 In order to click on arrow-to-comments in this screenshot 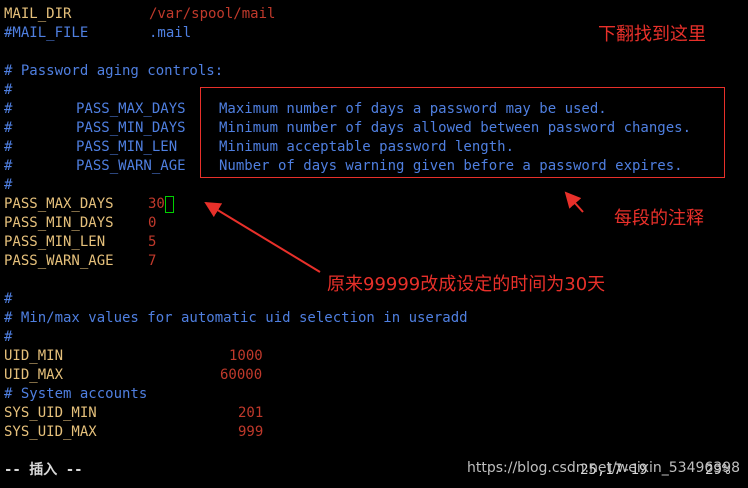, I will do `click(574, 202)`.